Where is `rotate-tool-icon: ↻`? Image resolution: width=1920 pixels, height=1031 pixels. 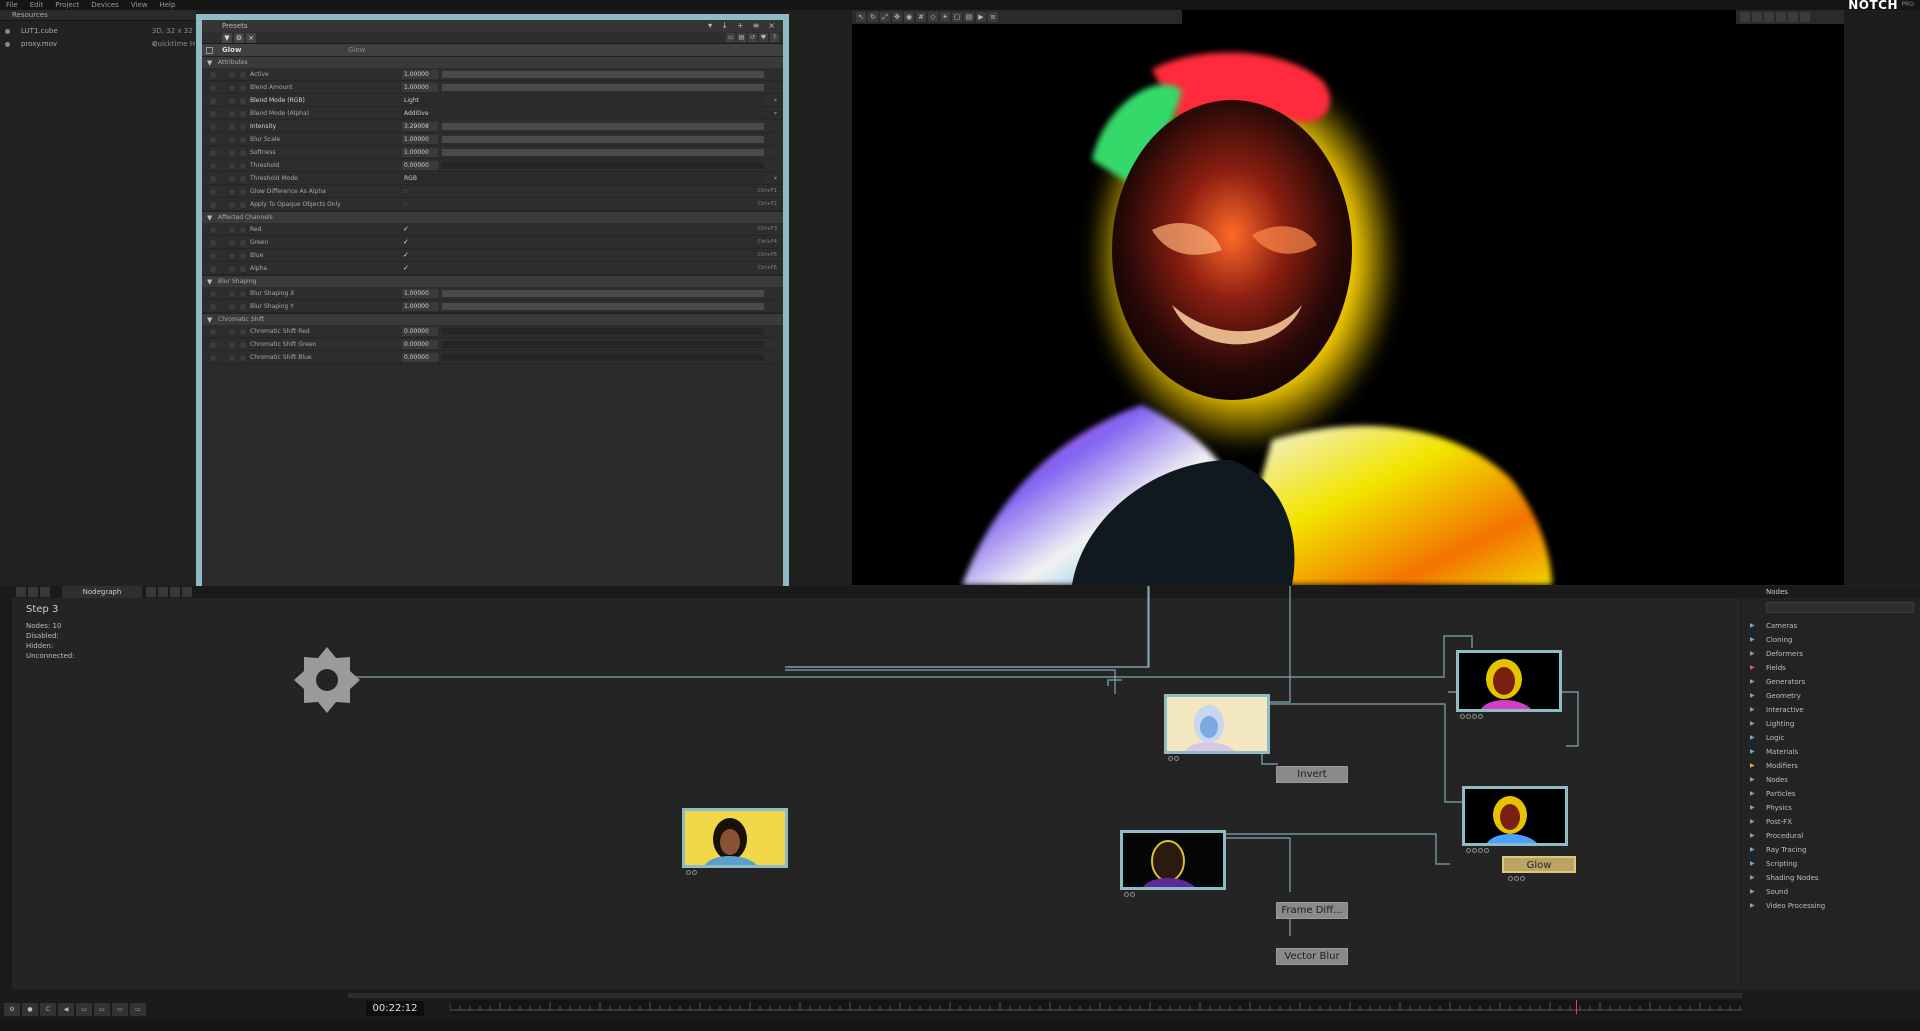
rotate-tool-icon: ↻ is located at coordinates (873, 17).